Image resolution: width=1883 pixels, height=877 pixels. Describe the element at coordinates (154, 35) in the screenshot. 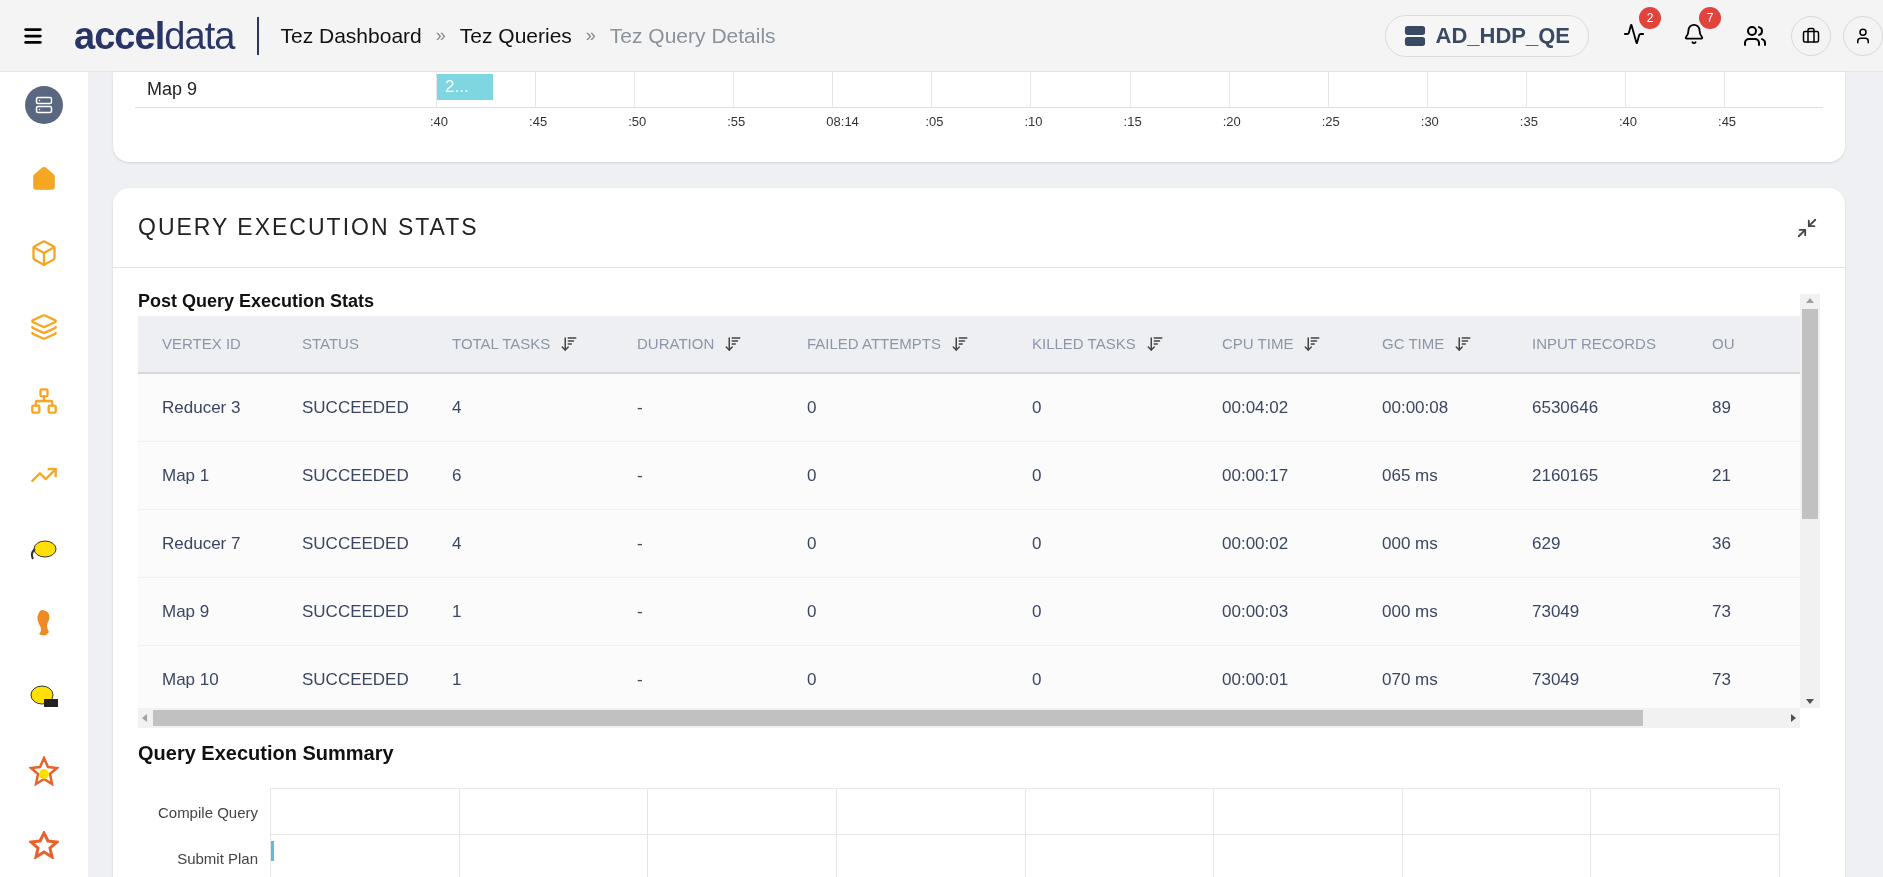

I see `logo: acceldata` at that location.